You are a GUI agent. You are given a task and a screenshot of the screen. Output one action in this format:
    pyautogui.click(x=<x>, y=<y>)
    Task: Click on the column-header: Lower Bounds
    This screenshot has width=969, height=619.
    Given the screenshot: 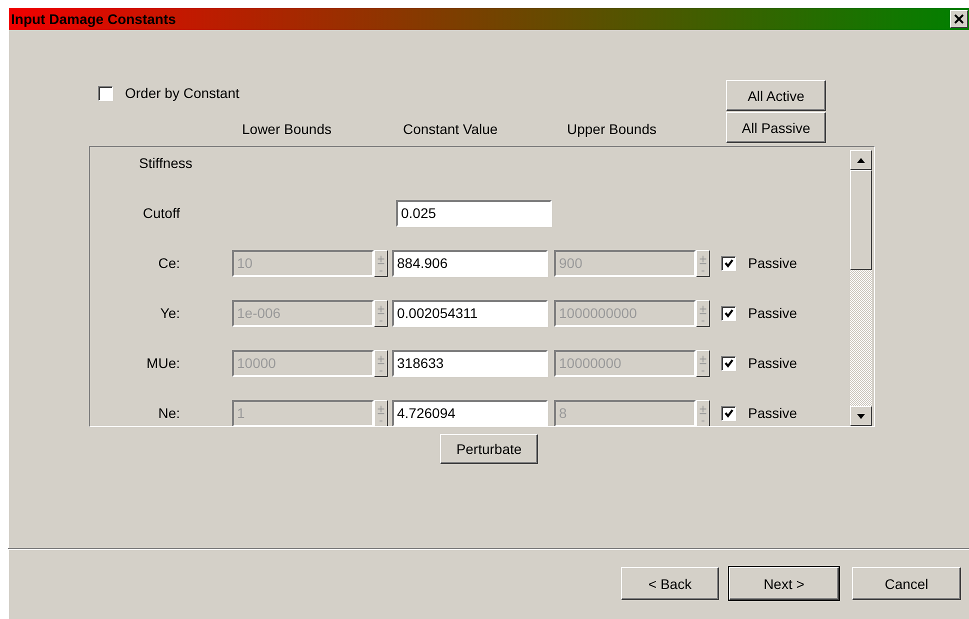 What is the action you would take?
    pyautogui.click(x=287, y=129)
    